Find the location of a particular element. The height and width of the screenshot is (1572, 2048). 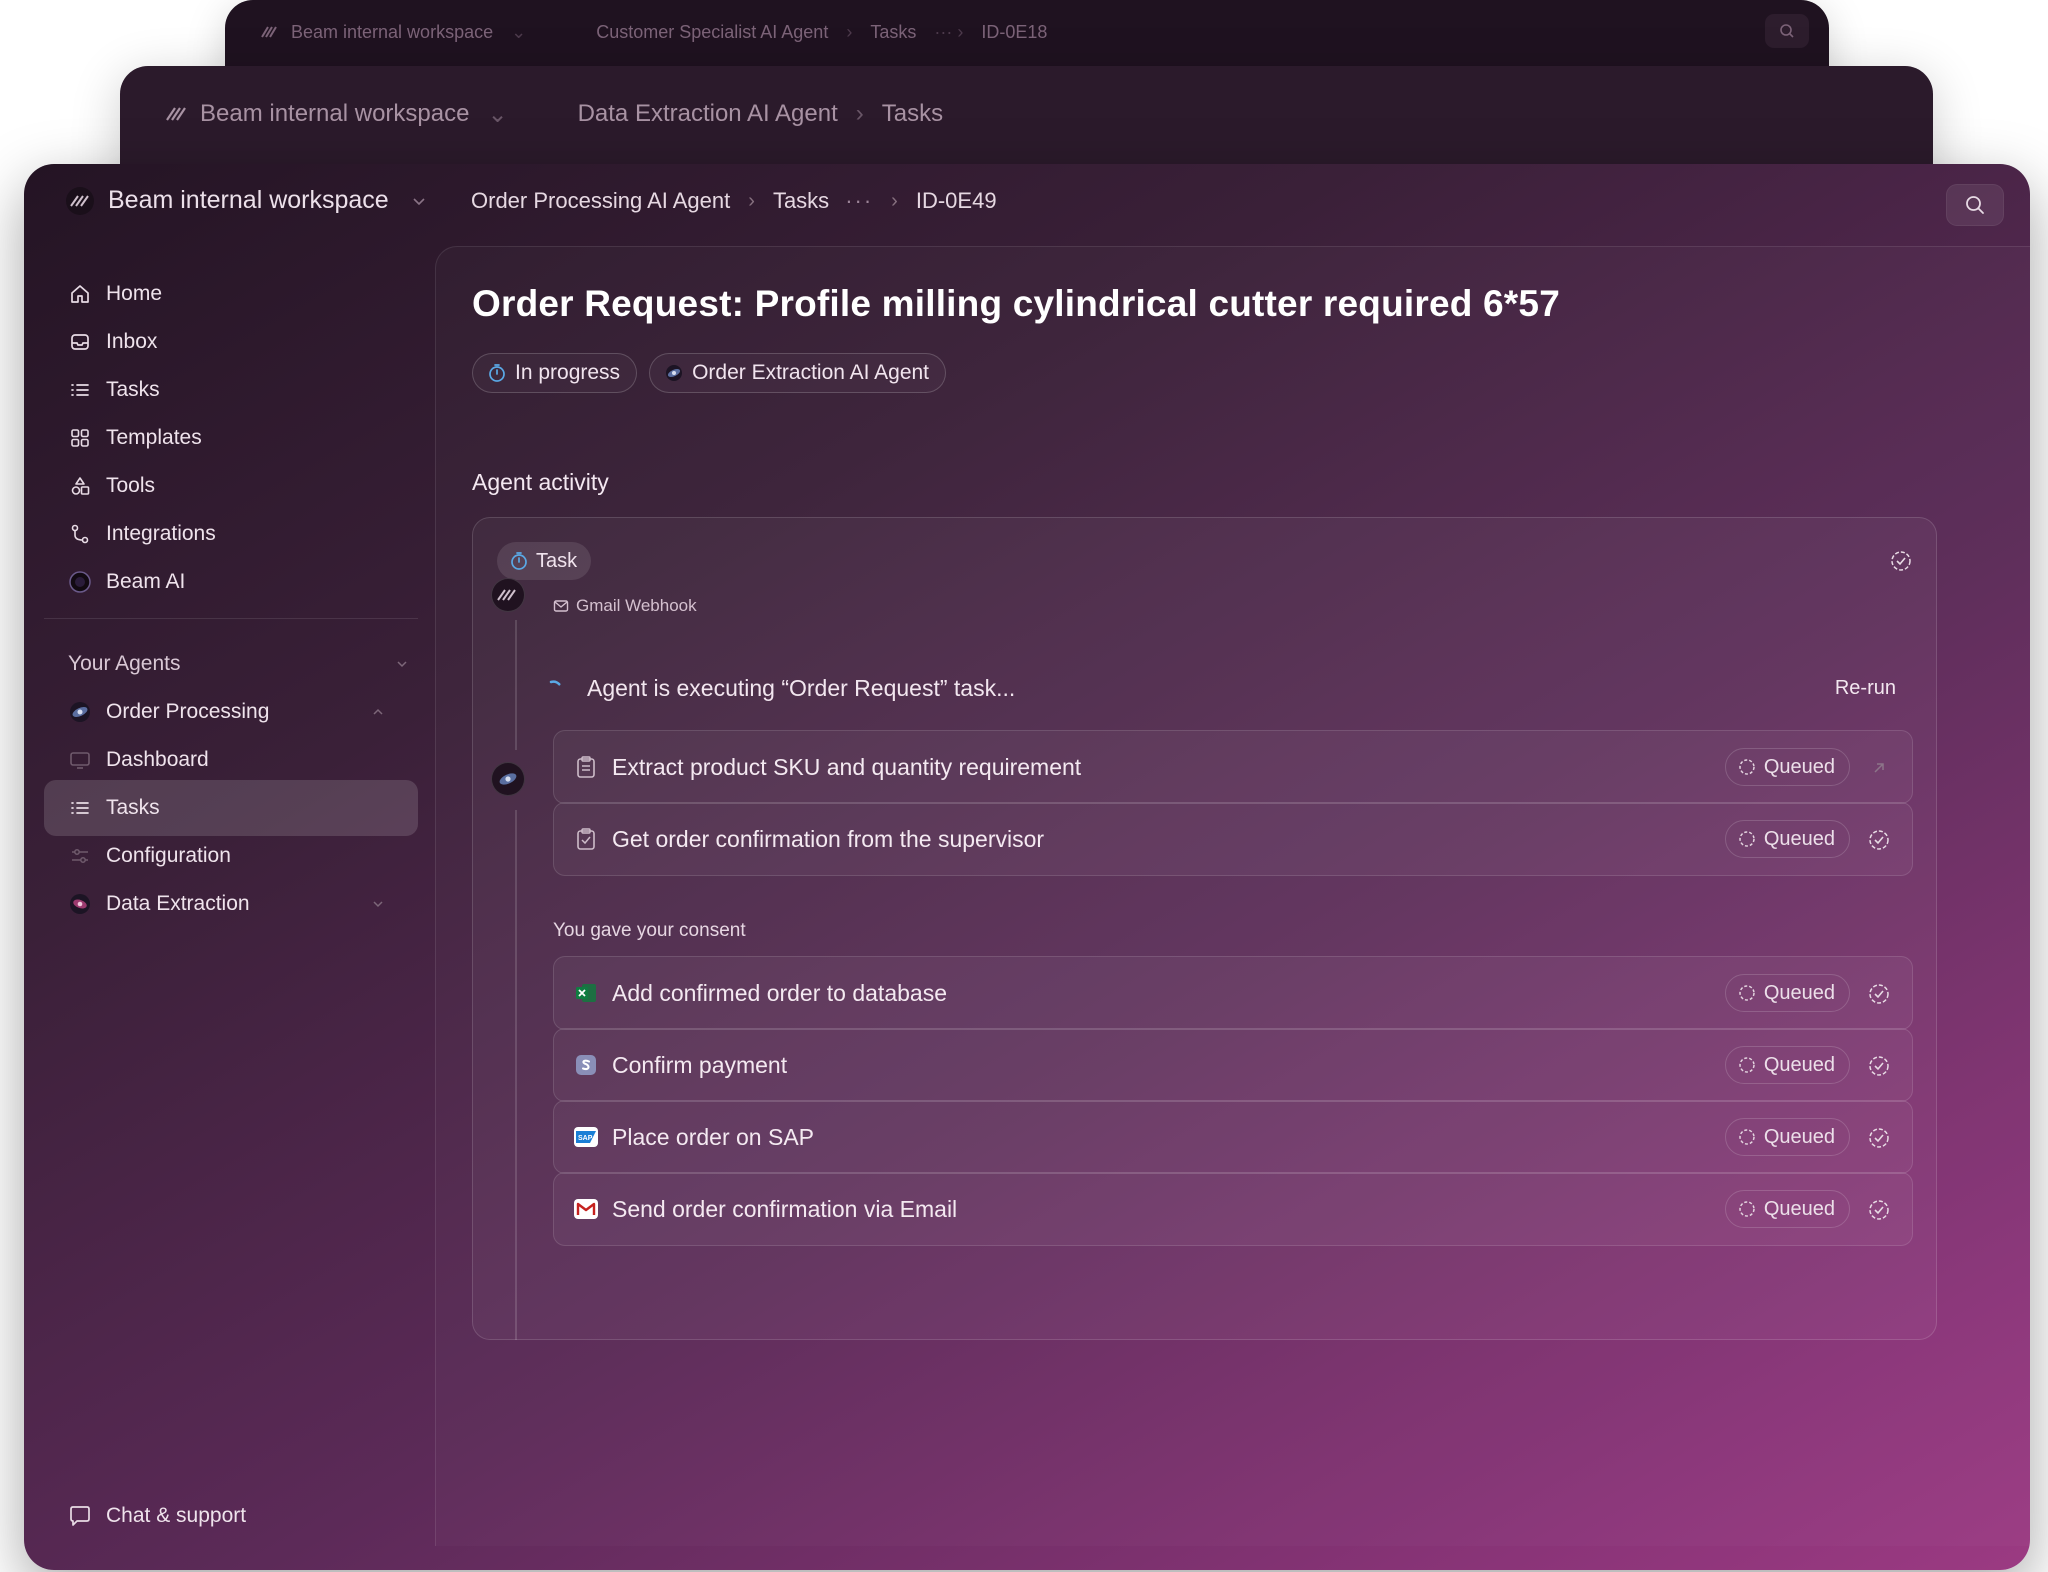

workflow-step: Add confirmed order to database Queued is located at coordinates (1233, 993).